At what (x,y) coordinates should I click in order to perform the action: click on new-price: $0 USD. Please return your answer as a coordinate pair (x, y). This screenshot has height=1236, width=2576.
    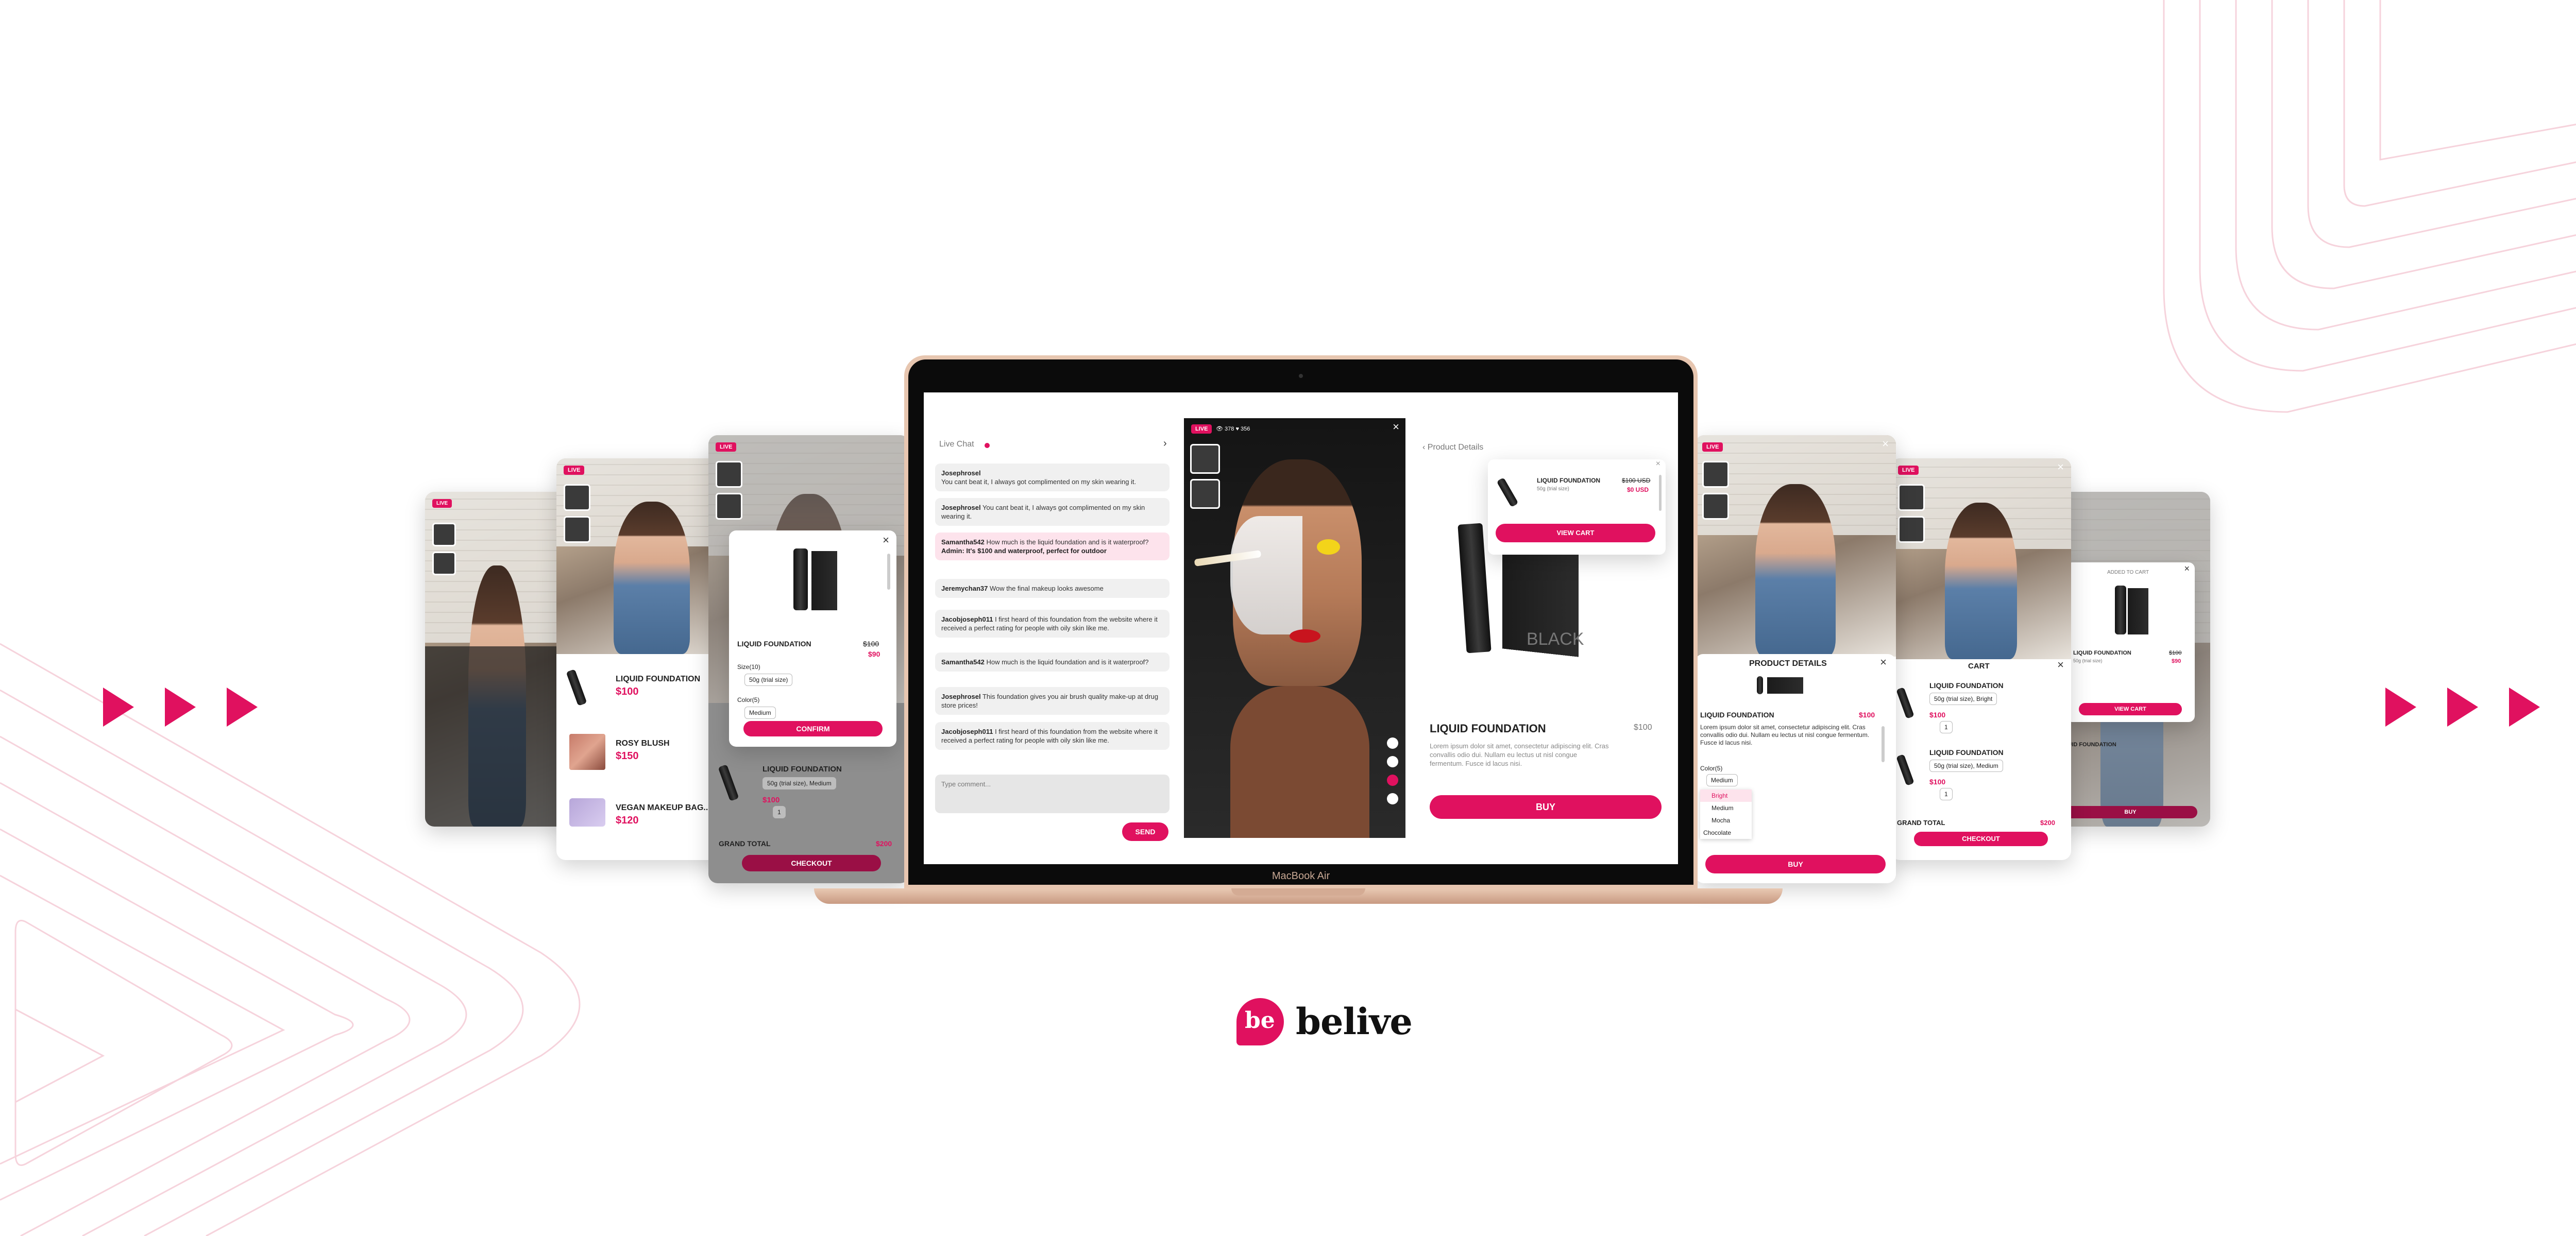
    Looking at the image, I should click on (1638, 489).